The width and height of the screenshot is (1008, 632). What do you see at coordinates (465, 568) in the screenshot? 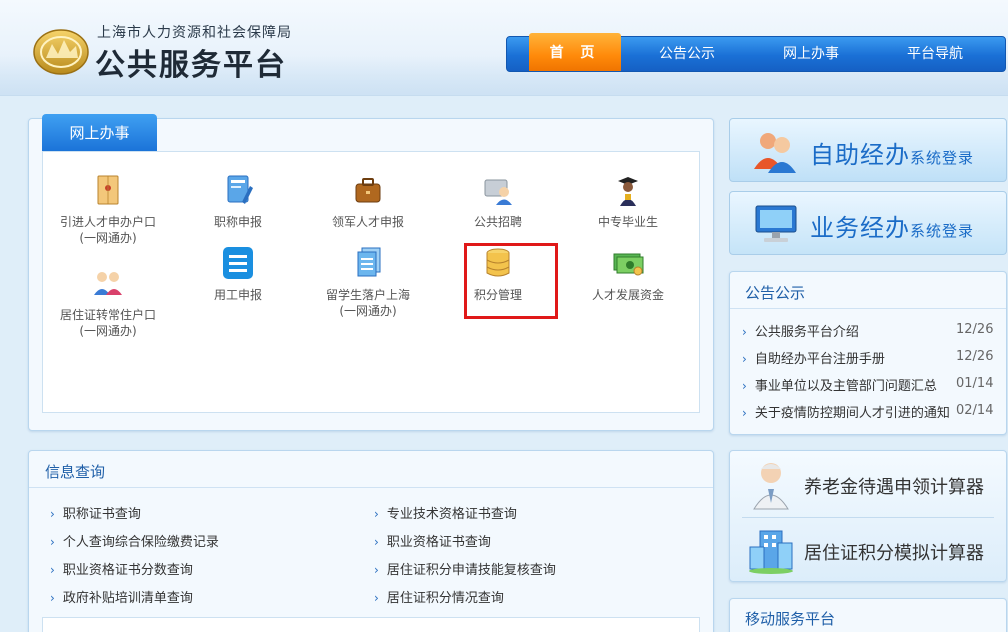
I see `query-link: › 居住证积分申请技能复核查询` at bounding box center [465, 568].